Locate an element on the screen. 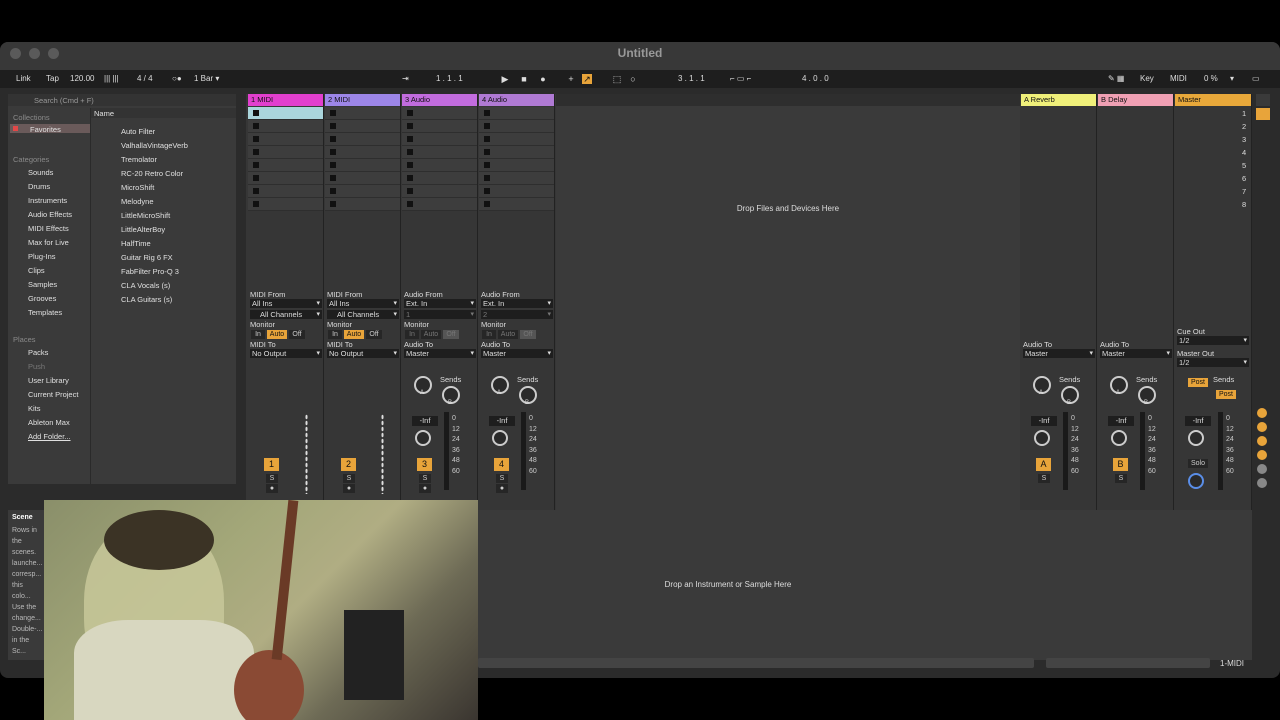 The width and height of the screenshot is (1280, 720). sidebar-item-grooves: Grooves is located at coordinates (42, 298).